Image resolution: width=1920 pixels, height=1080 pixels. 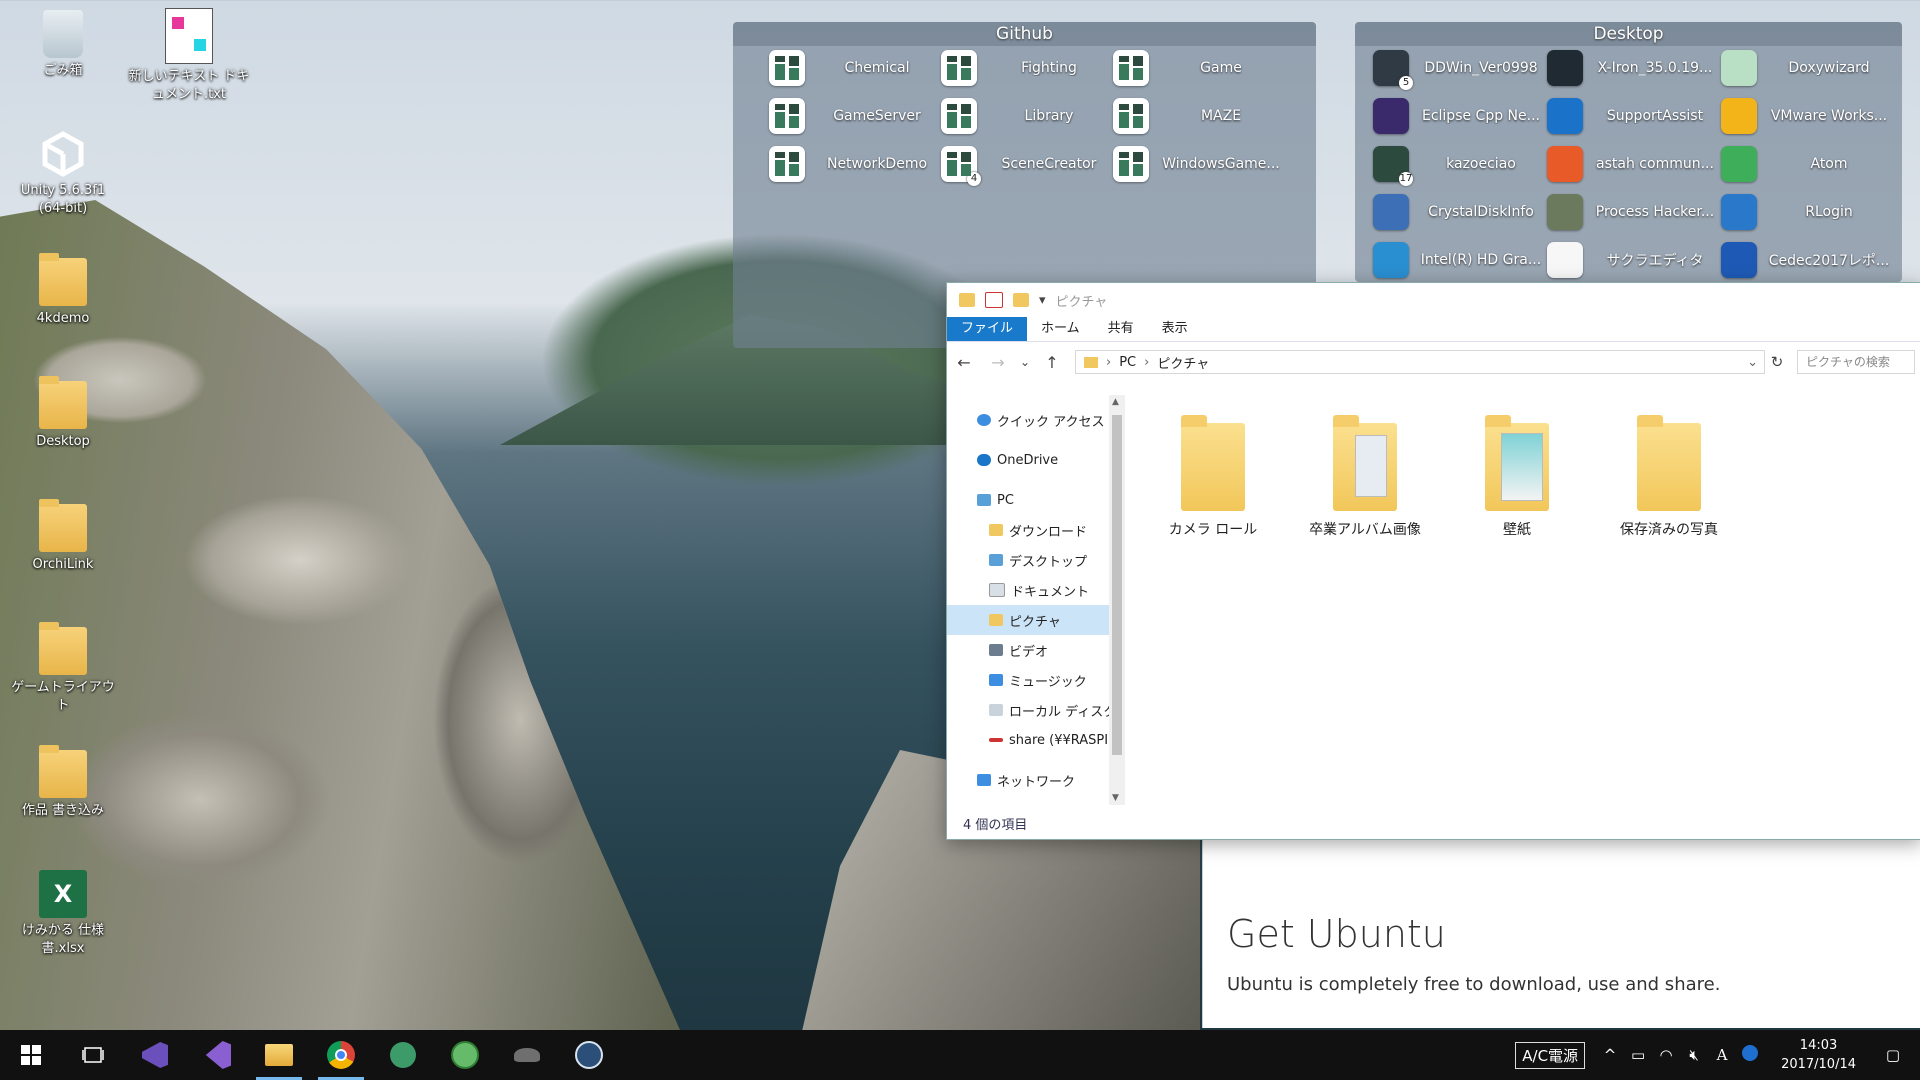 I want to click on desktop-icon-works: 作品 書き込み, so click(x=63, y=782).